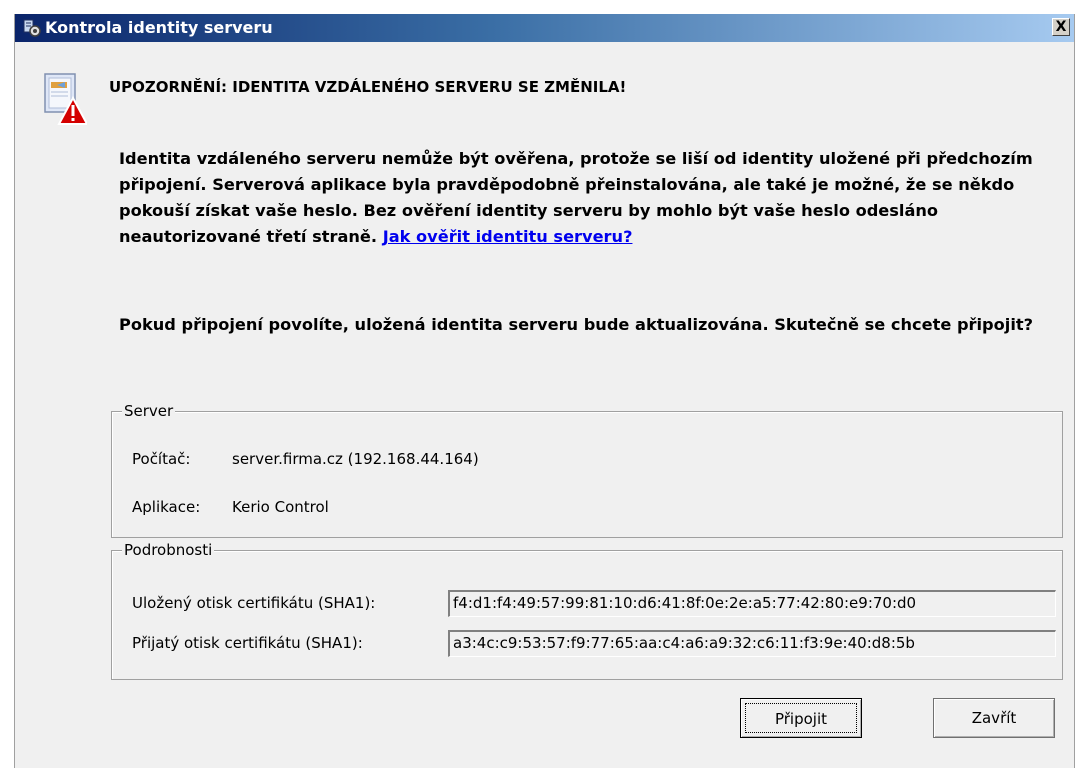 The image size is (1083, 768). I want to click on connect-button-label: Připojit, so click(801, 718).